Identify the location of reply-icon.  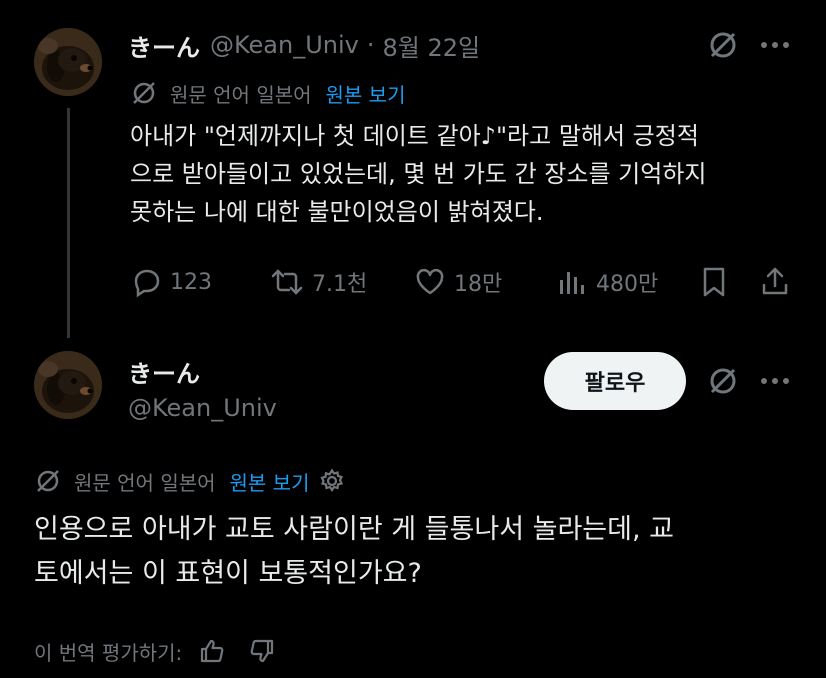
(146, 282).